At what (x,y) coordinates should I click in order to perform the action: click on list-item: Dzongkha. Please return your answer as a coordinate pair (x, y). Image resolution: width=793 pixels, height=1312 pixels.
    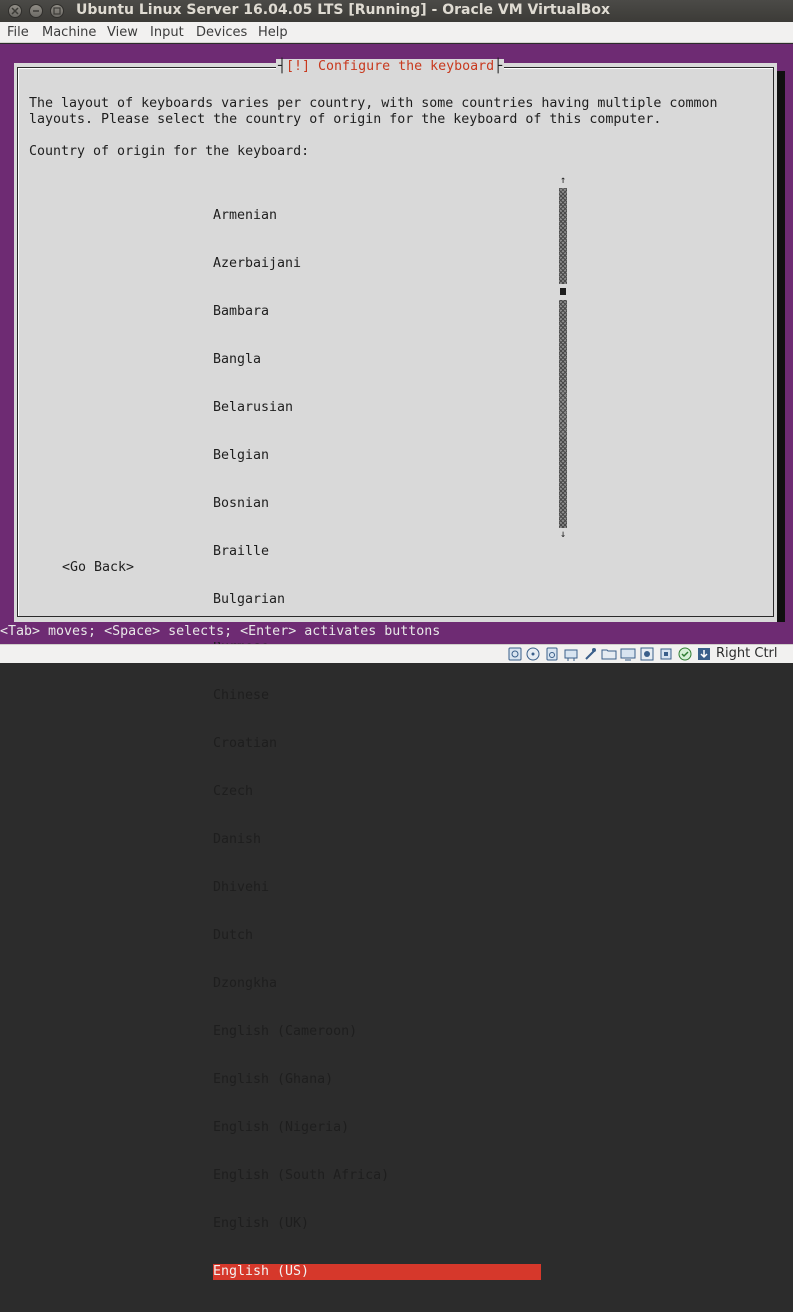
    Looking at the image, I should click on (378, 984).